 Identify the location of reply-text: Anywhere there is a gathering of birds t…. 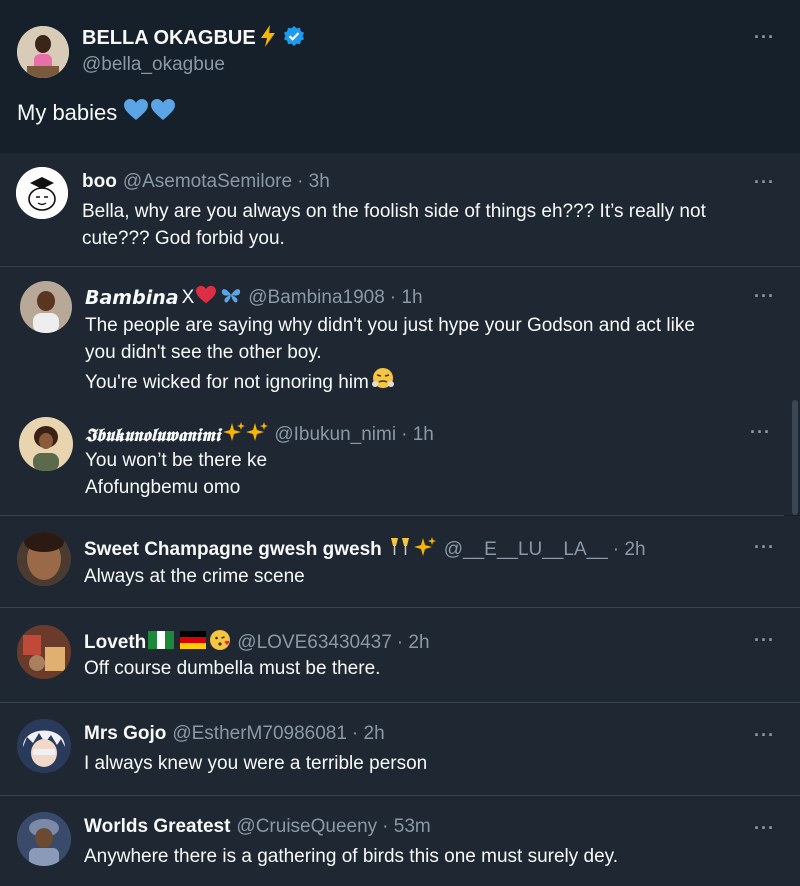
(351, 856).